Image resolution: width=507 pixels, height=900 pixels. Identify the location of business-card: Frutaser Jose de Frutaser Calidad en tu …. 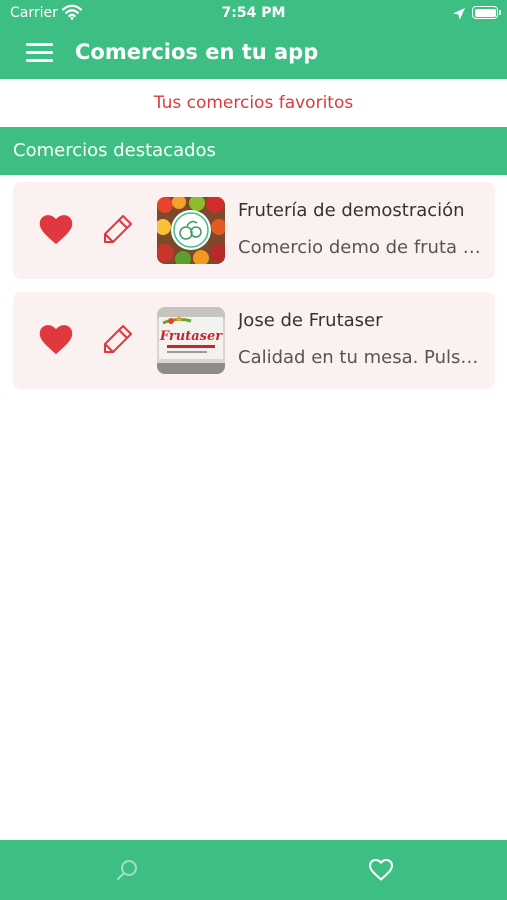
(254, 340).